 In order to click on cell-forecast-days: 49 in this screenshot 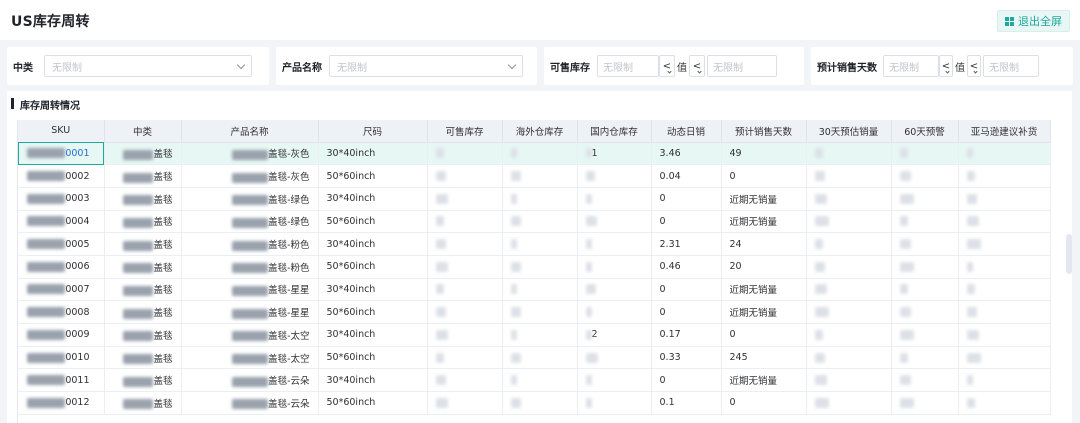, I will do `click(764, 154)`.